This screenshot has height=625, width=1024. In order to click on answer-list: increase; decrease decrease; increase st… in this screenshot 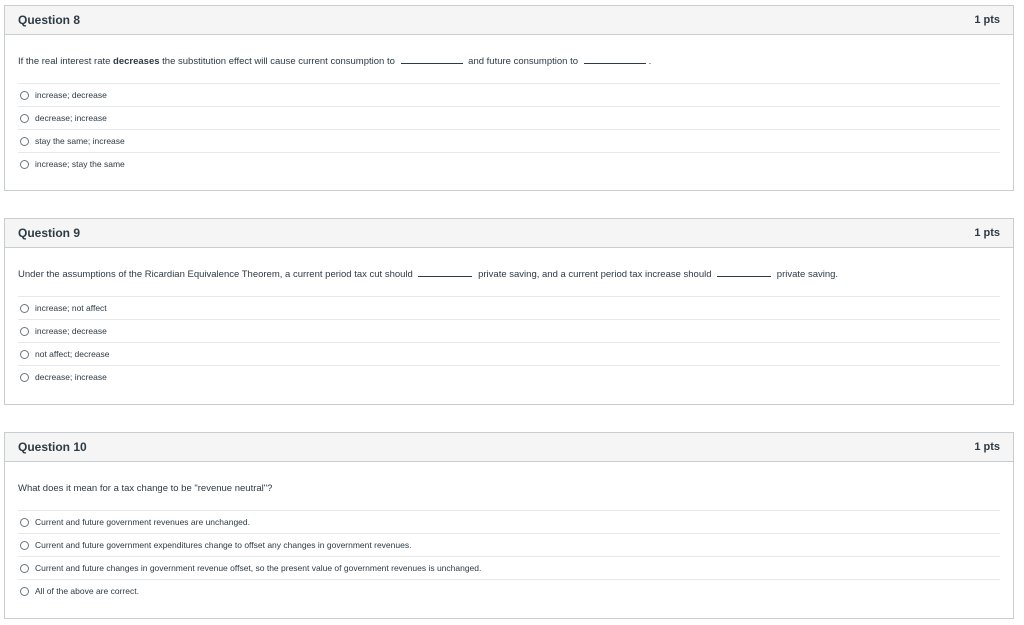, I will do `click(509, 129)`.